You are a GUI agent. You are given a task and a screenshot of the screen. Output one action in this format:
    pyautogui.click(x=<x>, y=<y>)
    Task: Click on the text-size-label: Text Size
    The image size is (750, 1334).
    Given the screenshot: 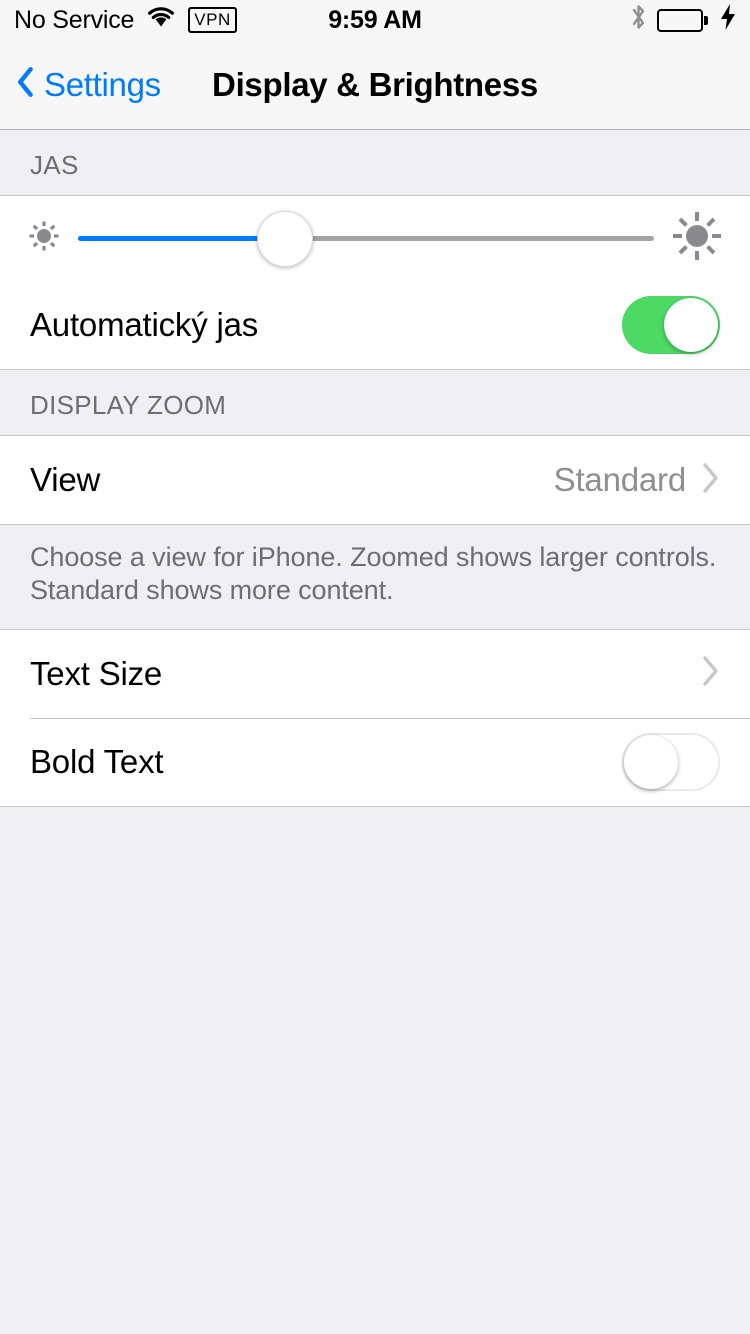 What is the action you would take?
    pyautogui.click(x=96, y=673)
    